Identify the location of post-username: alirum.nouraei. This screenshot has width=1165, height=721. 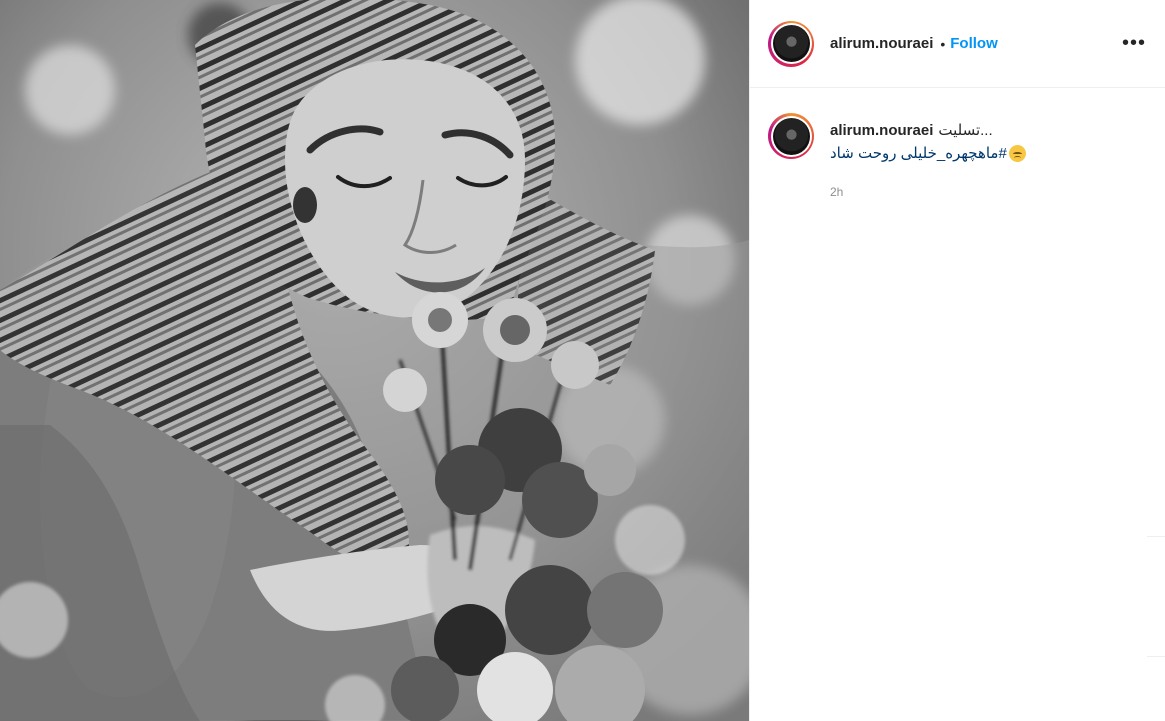
(881, 43).